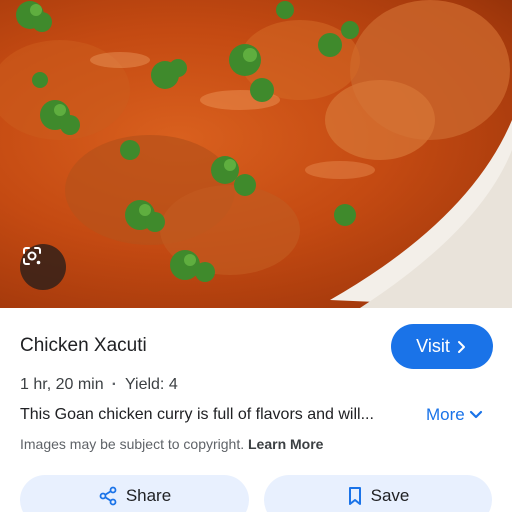 The height and width of the screenshot is (512, 512). I want to click on visit-button: Visit, so click(442, 346).